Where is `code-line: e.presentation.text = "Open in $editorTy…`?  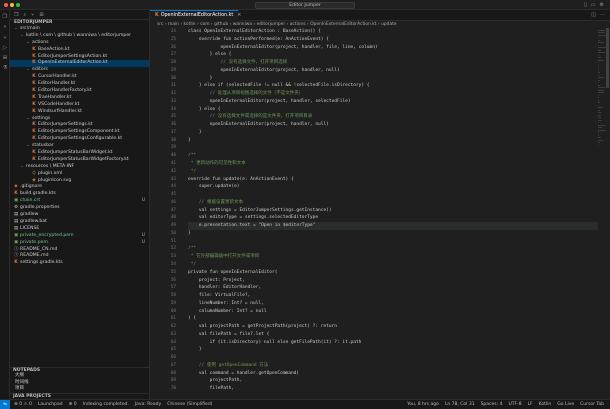 code-line: e.presentation.text = "Open in $editorTy… is located at coordinates (393, 226).